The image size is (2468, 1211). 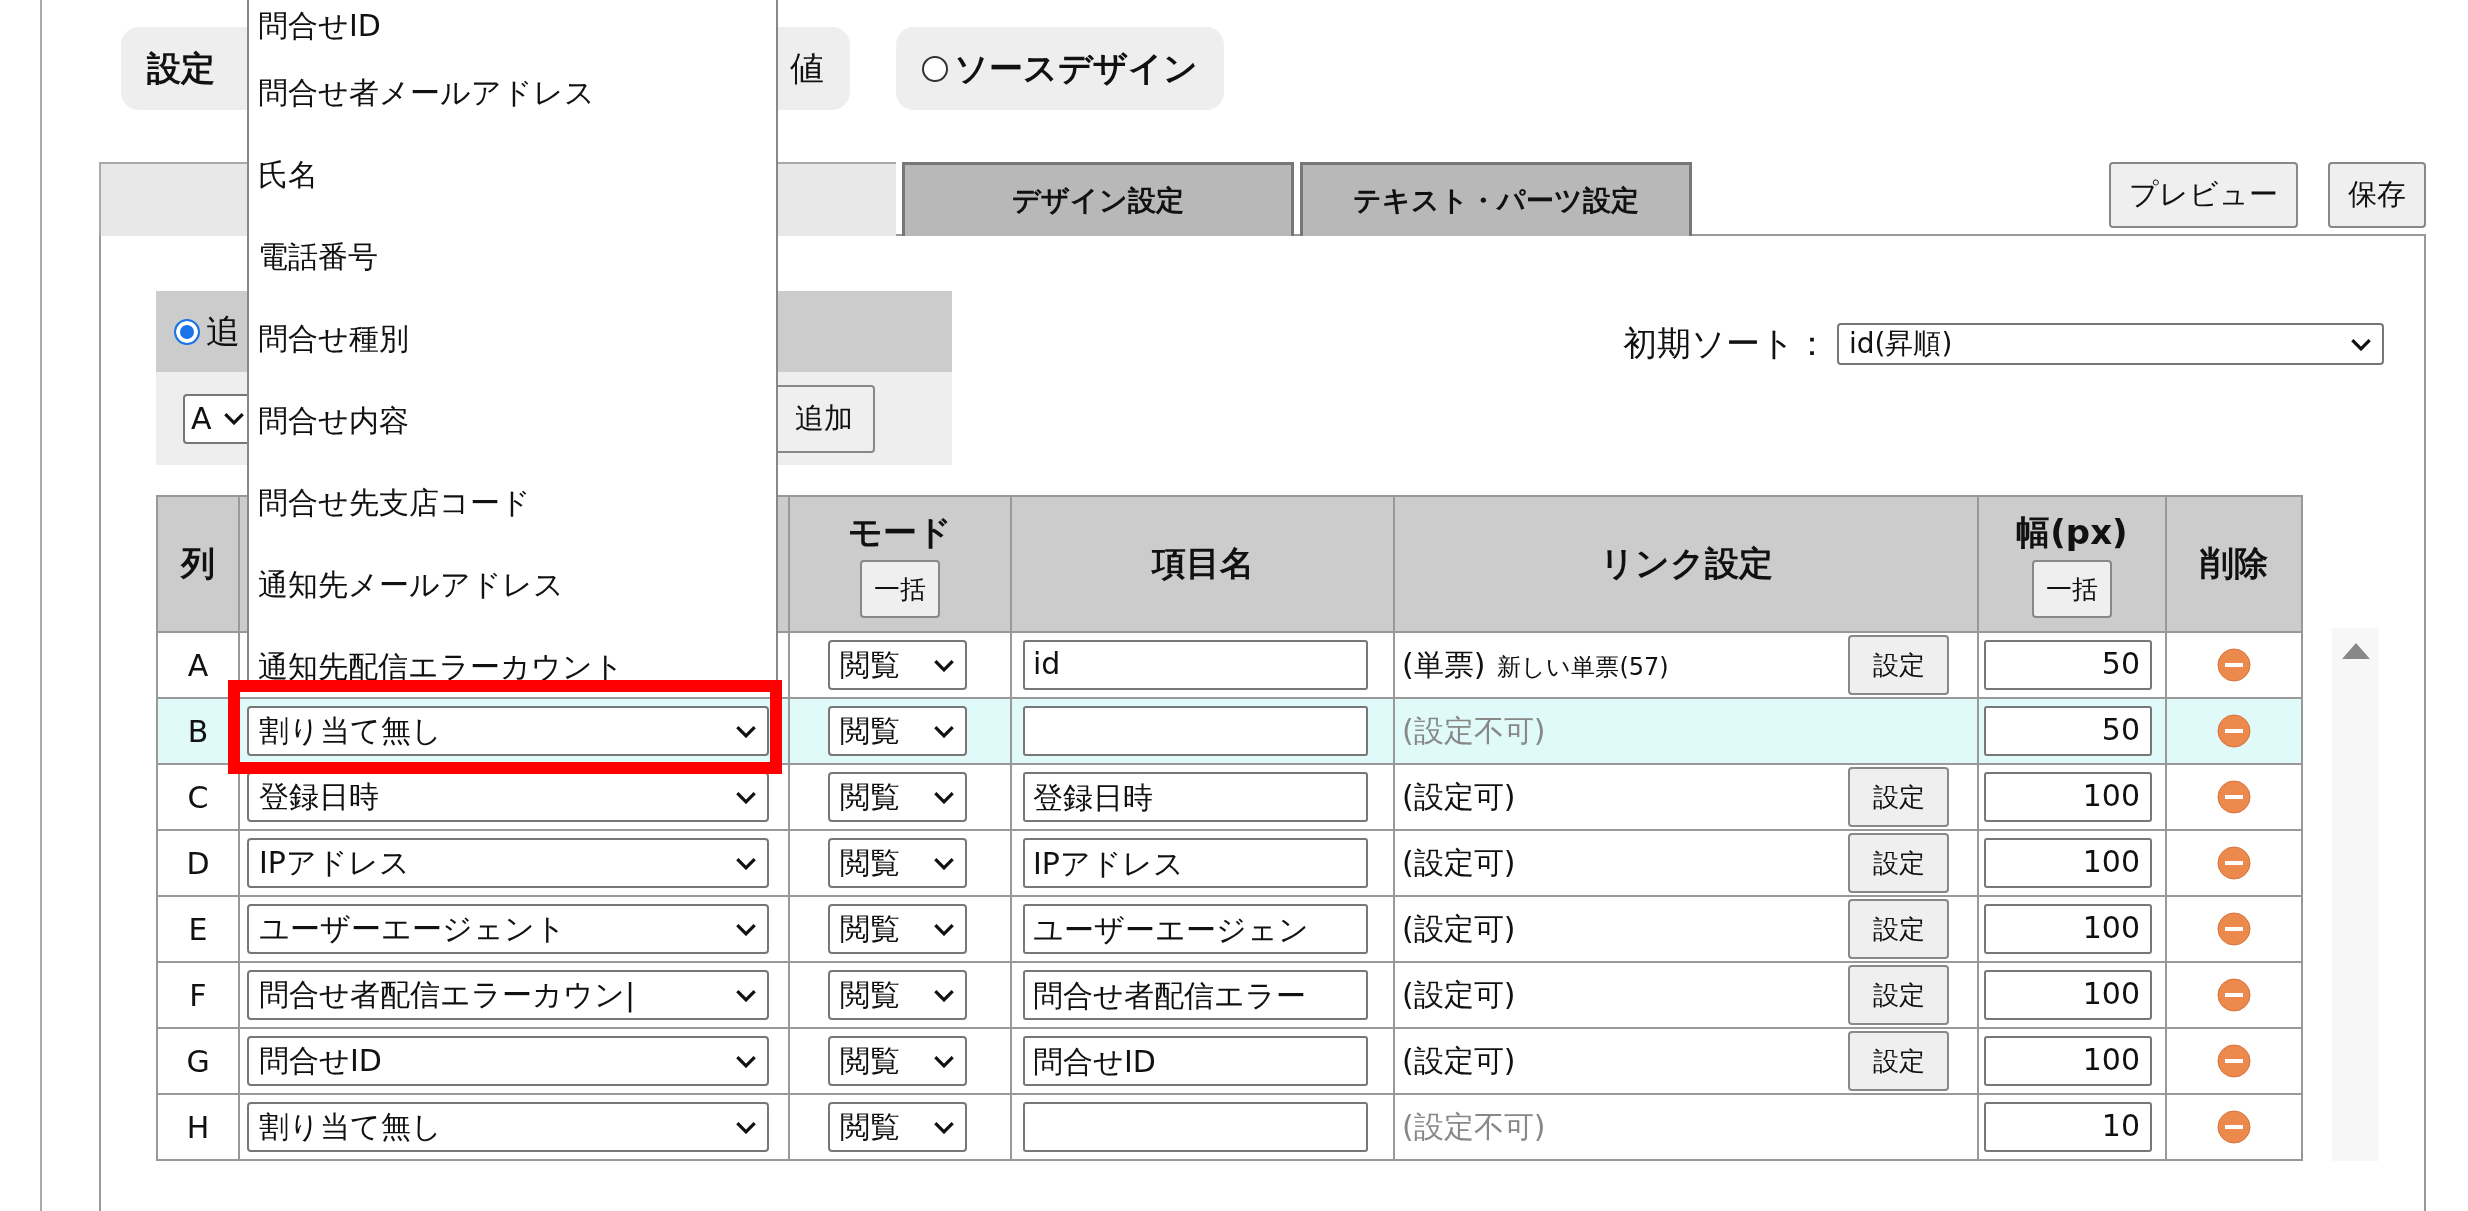 What do you see at coordinates (508, 797) in the screenshot?
I see `item-select: 登録日時` at bounding box center [508, 797].